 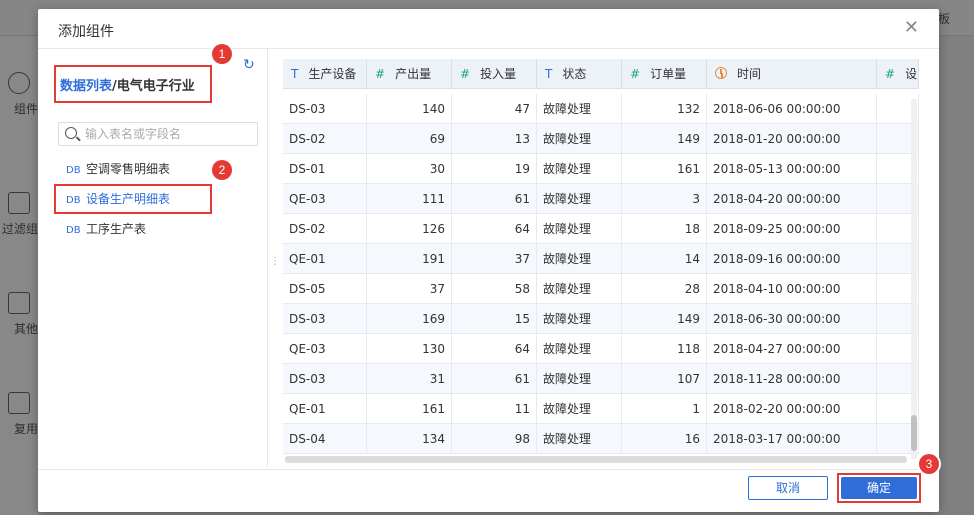 I want to click on column-header: # 订单量, so click(x=664, y=74).